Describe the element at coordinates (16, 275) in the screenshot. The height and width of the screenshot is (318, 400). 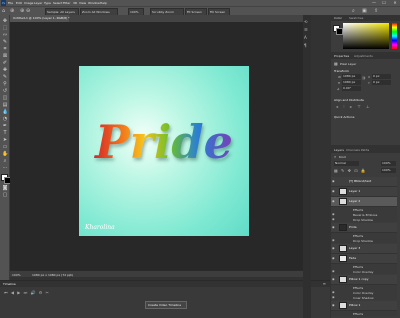
I see `status-zoom: 100%` at that location.